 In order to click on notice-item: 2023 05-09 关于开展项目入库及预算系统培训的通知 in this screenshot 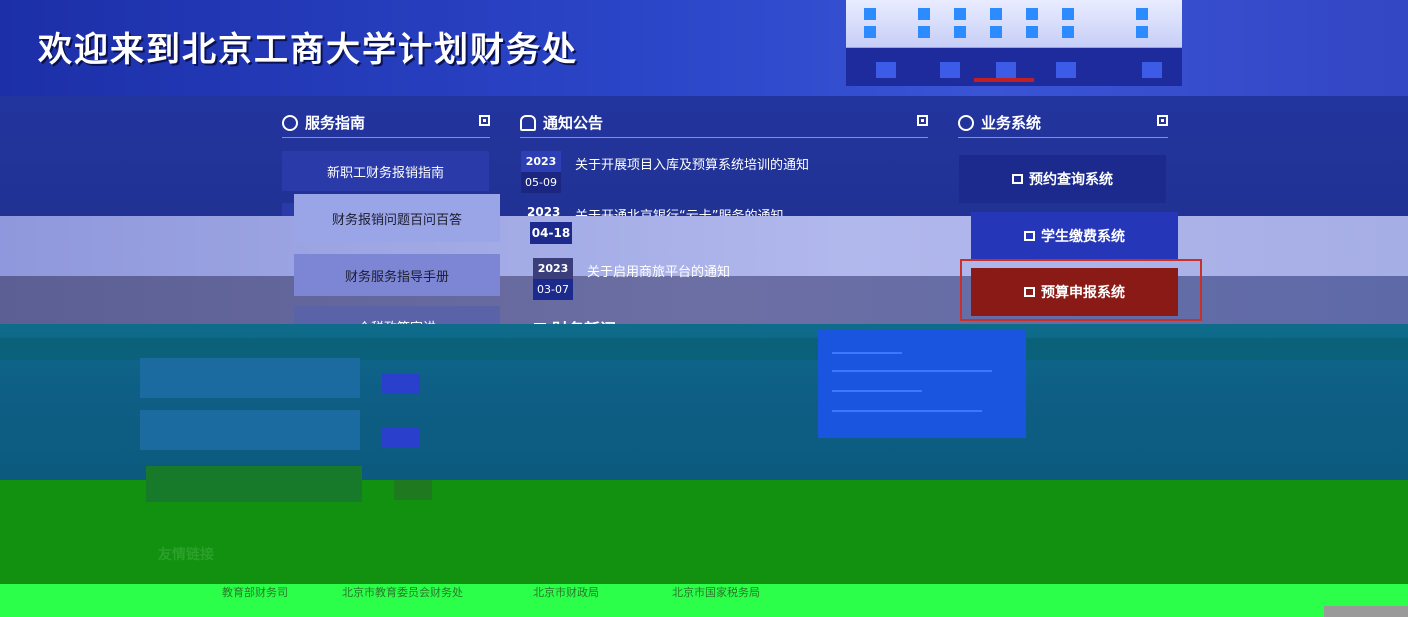, I will do `click(721, 173)`.